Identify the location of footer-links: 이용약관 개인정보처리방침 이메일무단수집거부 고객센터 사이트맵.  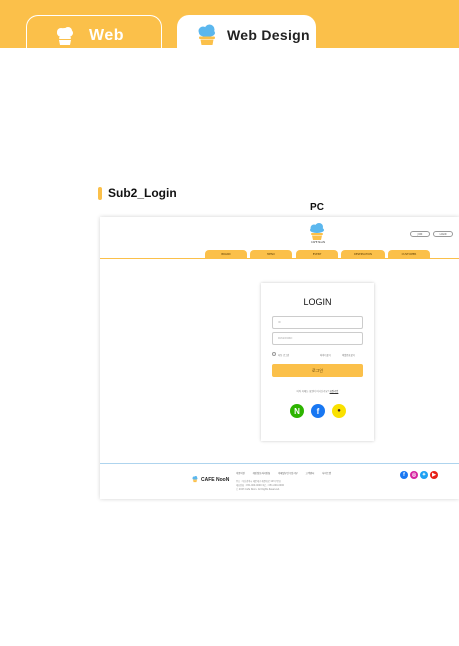
(287, 473).